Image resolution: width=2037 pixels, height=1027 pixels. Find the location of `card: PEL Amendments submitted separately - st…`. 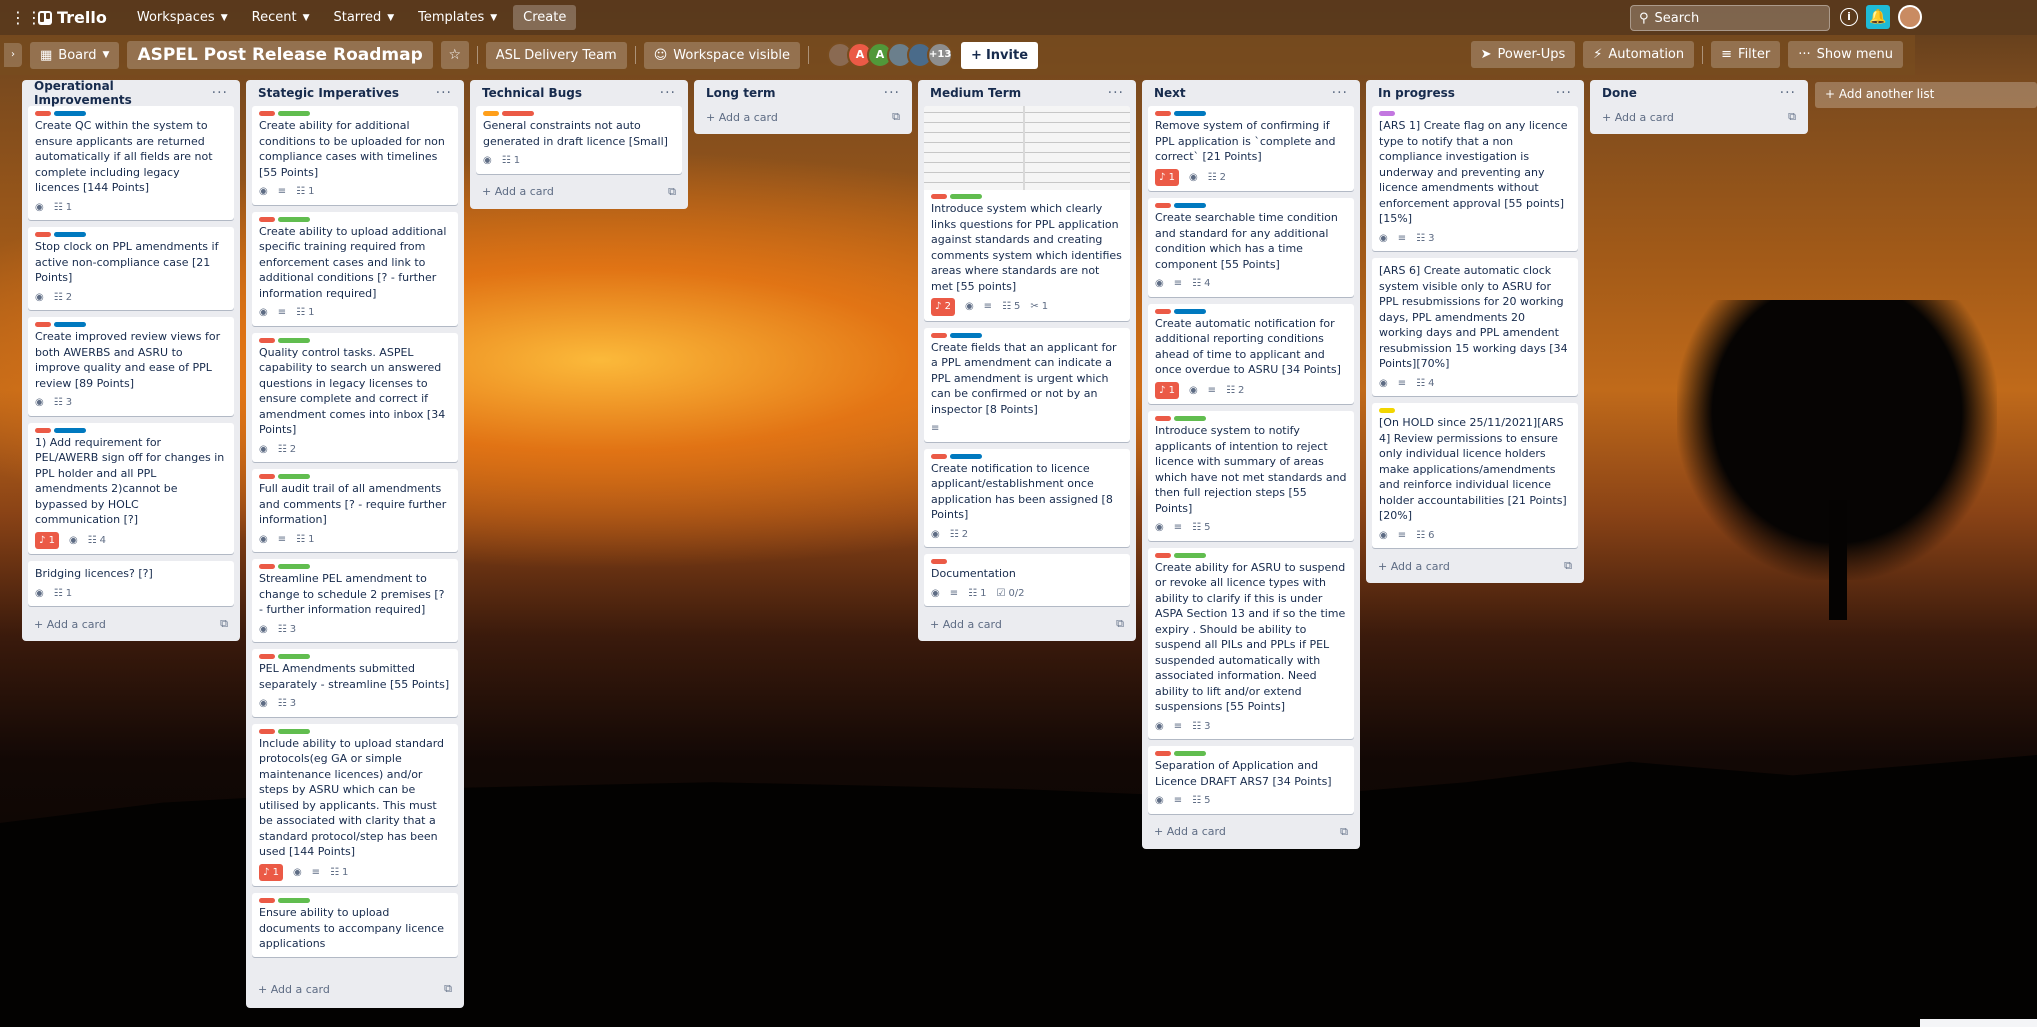

card: PEL Amendments submitted separately - st… is located at coordinates (355, 683).